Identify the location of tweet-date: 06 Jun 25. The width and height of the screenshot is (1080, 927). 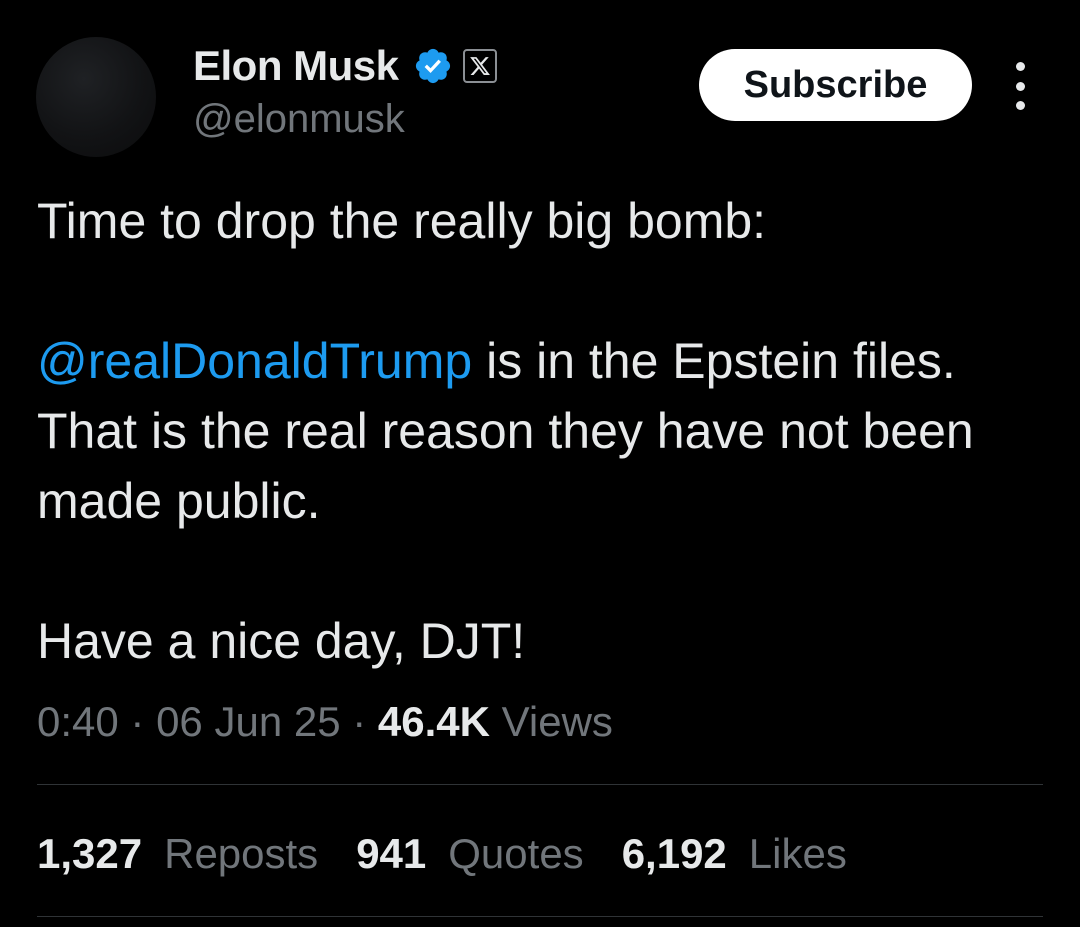
(248, 721).